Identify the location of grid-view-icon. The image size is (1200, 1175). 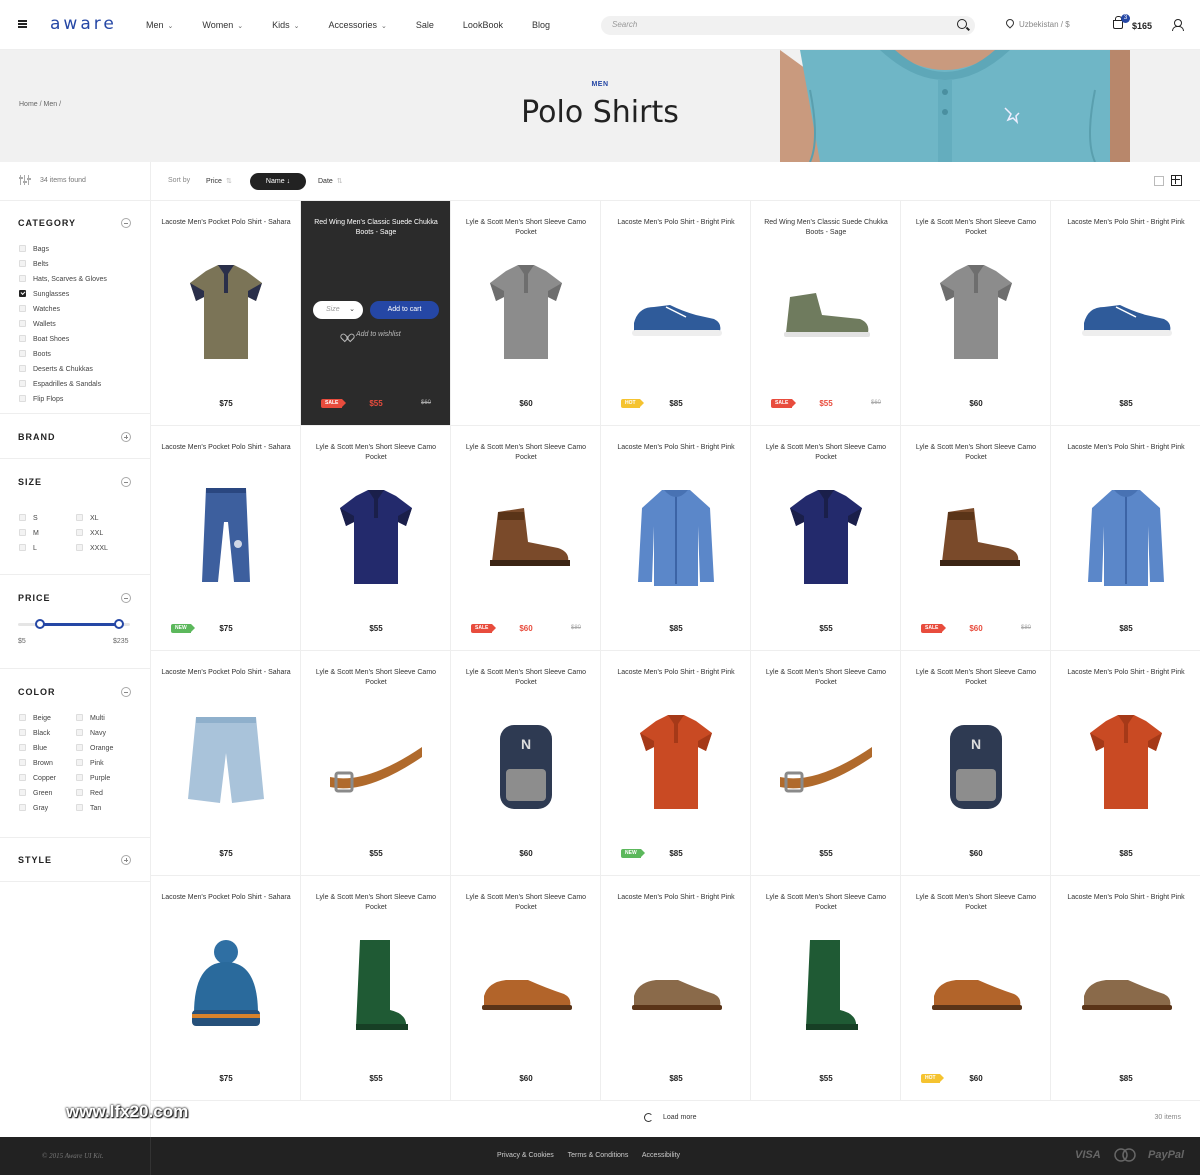
(1176, 180).